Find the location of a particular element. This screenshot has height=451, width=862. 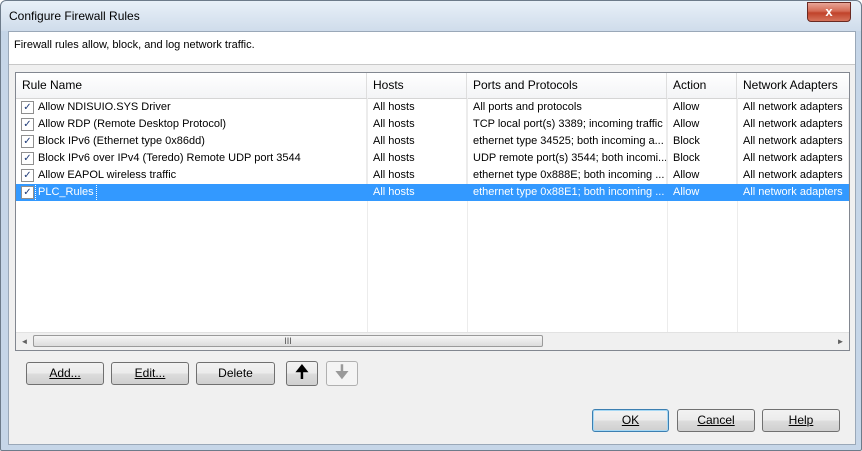

arrow-up-icon: 🠉 is located at coordinates (302, 372).